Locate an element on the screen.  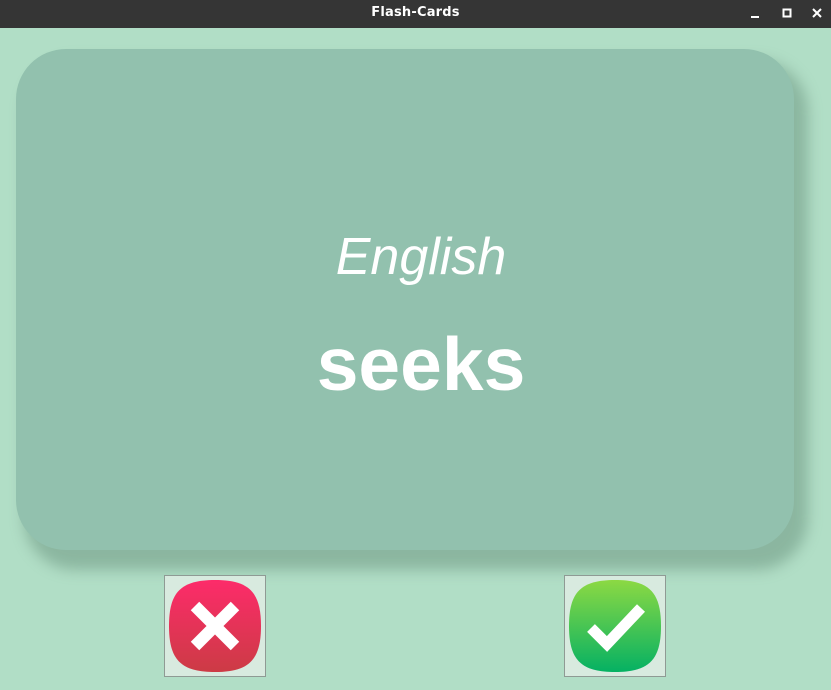
title-bar: Flash-Cards is located at coordinates (415, 14).